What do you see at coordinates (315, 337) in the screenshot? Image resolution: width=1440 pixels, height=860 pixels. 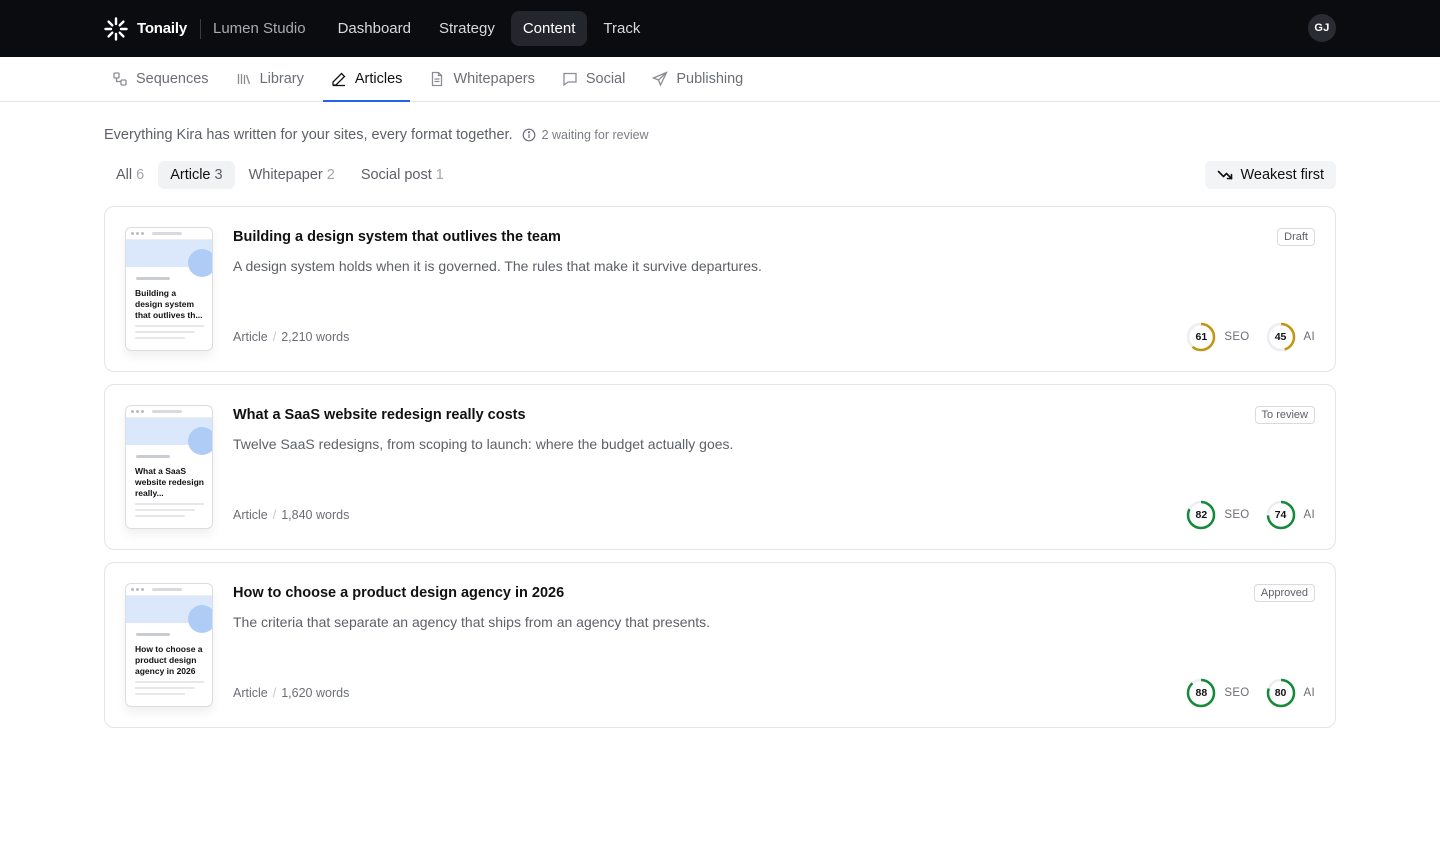 I see `word-count: 2,210 words` at bounding box center [315, 337].